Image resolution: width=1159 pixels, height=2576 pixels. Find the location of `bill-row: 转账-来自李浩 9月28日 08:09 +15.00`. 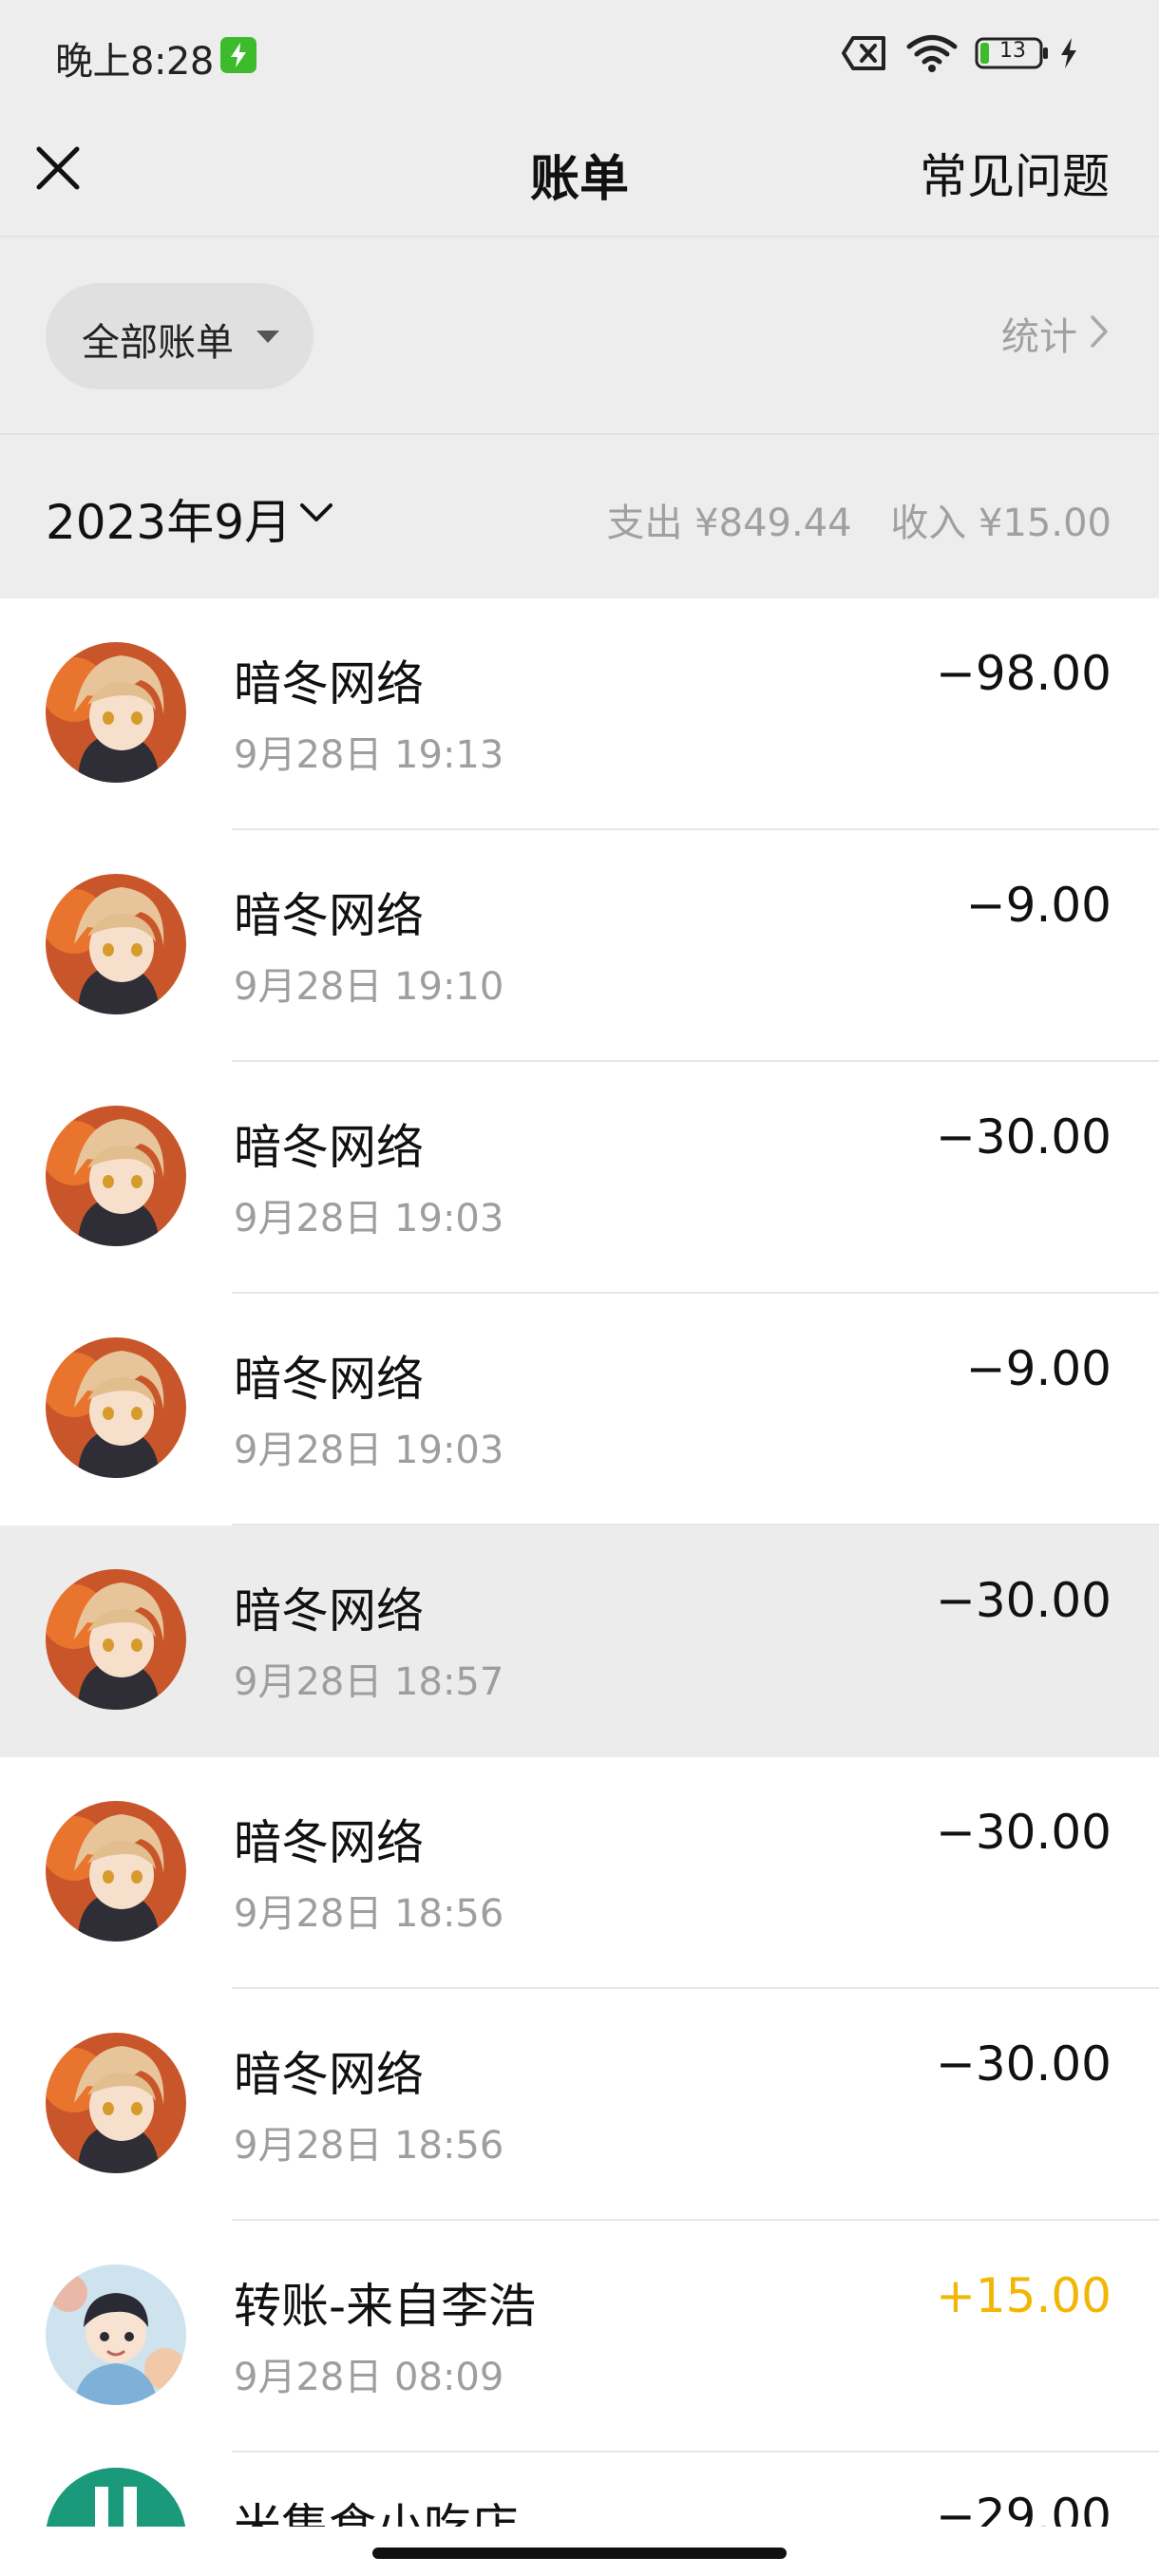

bill-row: 转账-来自李浩 9月28日 08:09 +15.00 is located at coordinates (579, 2337).